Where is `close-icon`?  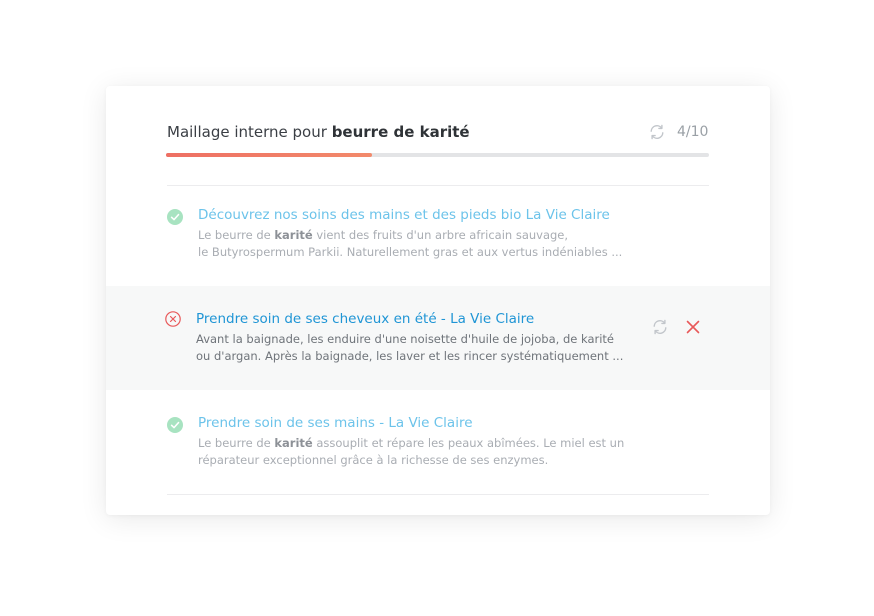
close-icon is located at coordinates (693, 327).